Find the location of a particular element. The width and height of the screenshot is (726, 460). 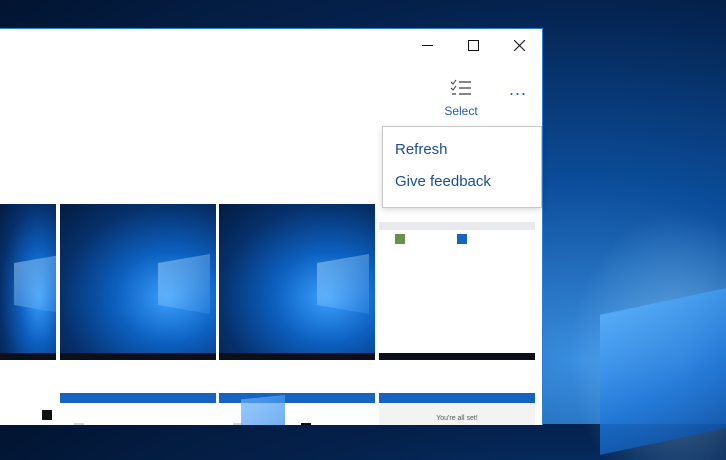

minimize-icon is located at coordinates (427, 45).